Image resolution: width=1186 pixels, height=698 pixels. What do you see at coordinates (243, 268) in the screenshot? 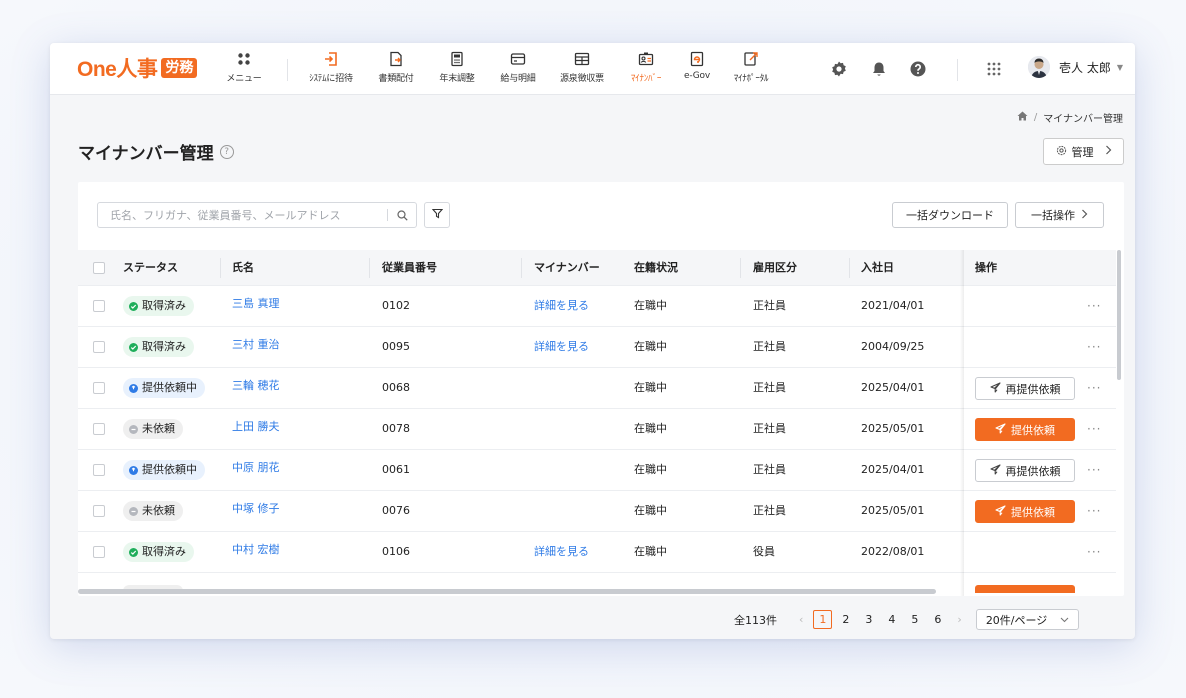
I see `col-name: 氏名` at bounding box center [243, 268].